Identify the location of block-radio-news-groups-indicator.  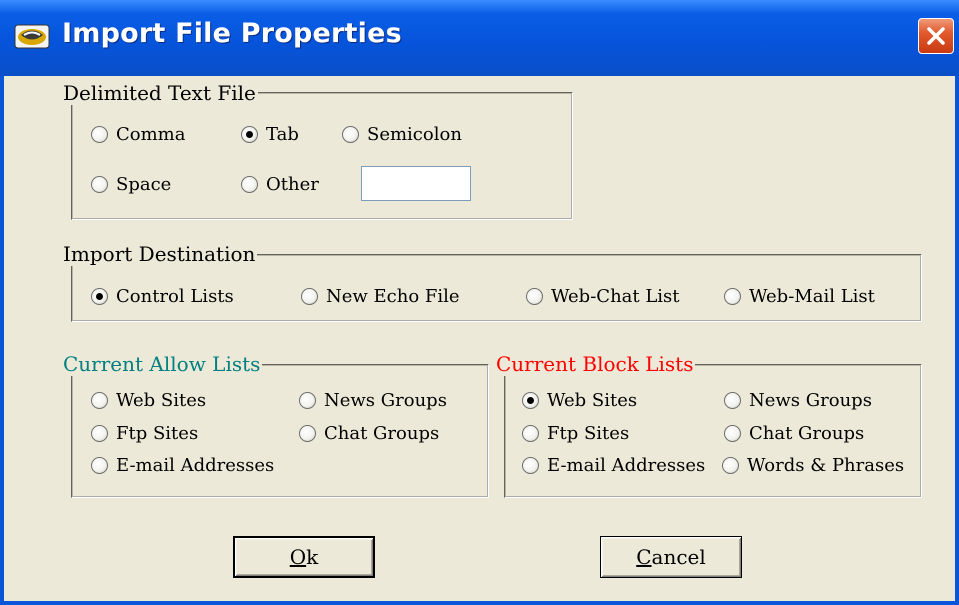
(732, 400).